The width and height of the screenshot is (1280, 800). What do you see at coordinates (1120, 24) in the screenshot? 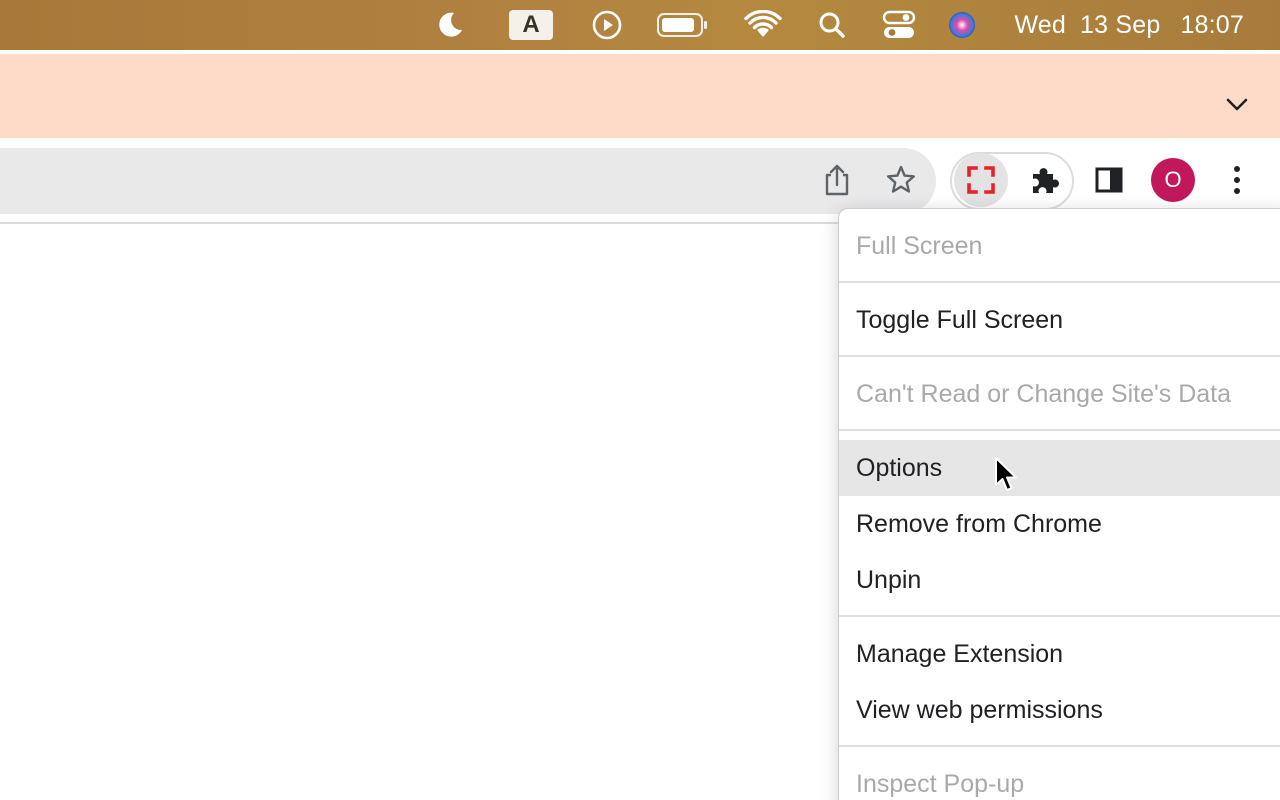
I see `clock-date: 13 Sep` at bounding box center [1120, 24].